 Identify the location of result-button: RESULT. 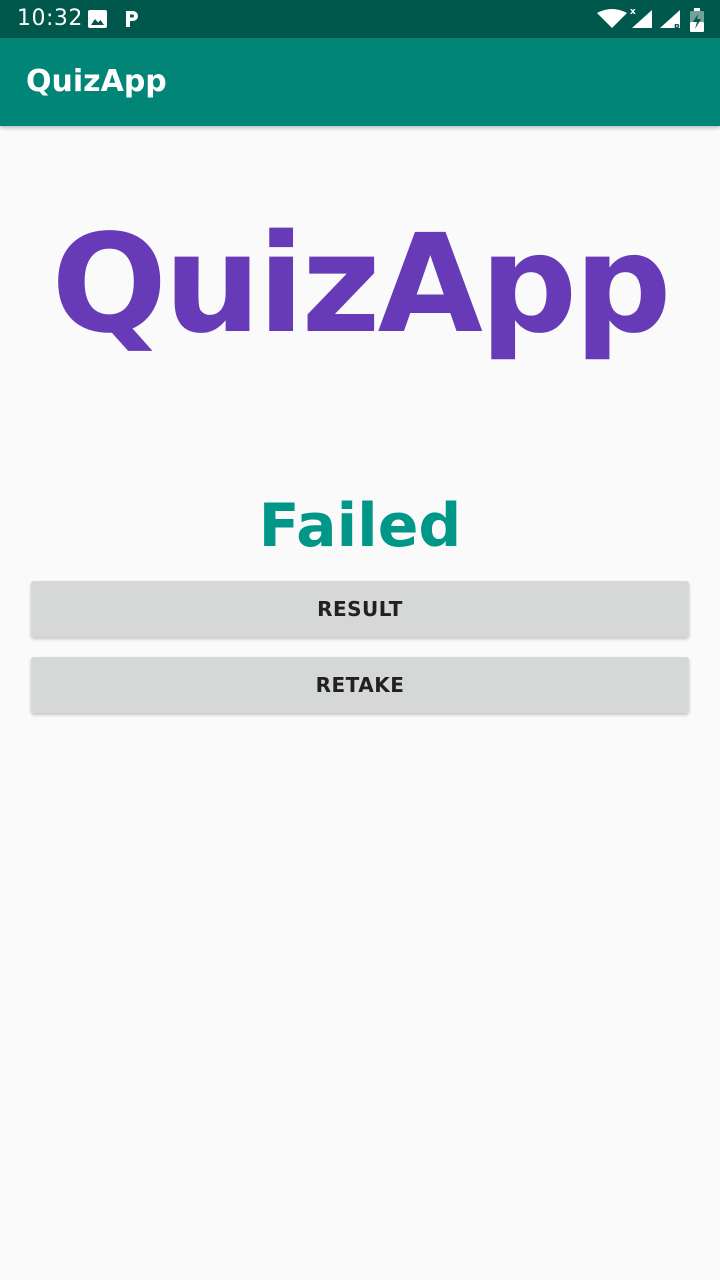
(360, 609).